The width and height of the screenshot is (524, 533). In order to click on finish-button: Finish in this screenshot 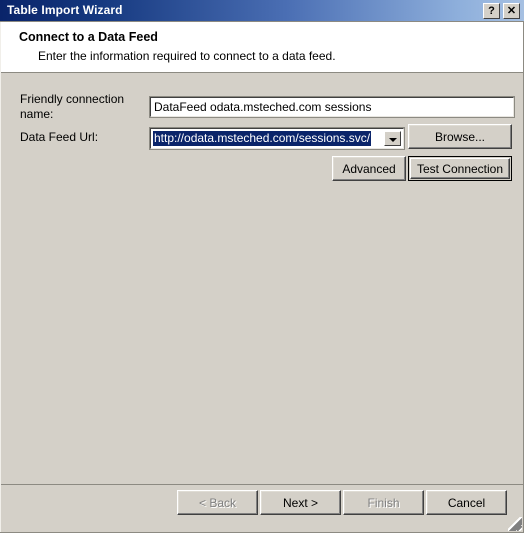, I will do `click(383, 502)`.